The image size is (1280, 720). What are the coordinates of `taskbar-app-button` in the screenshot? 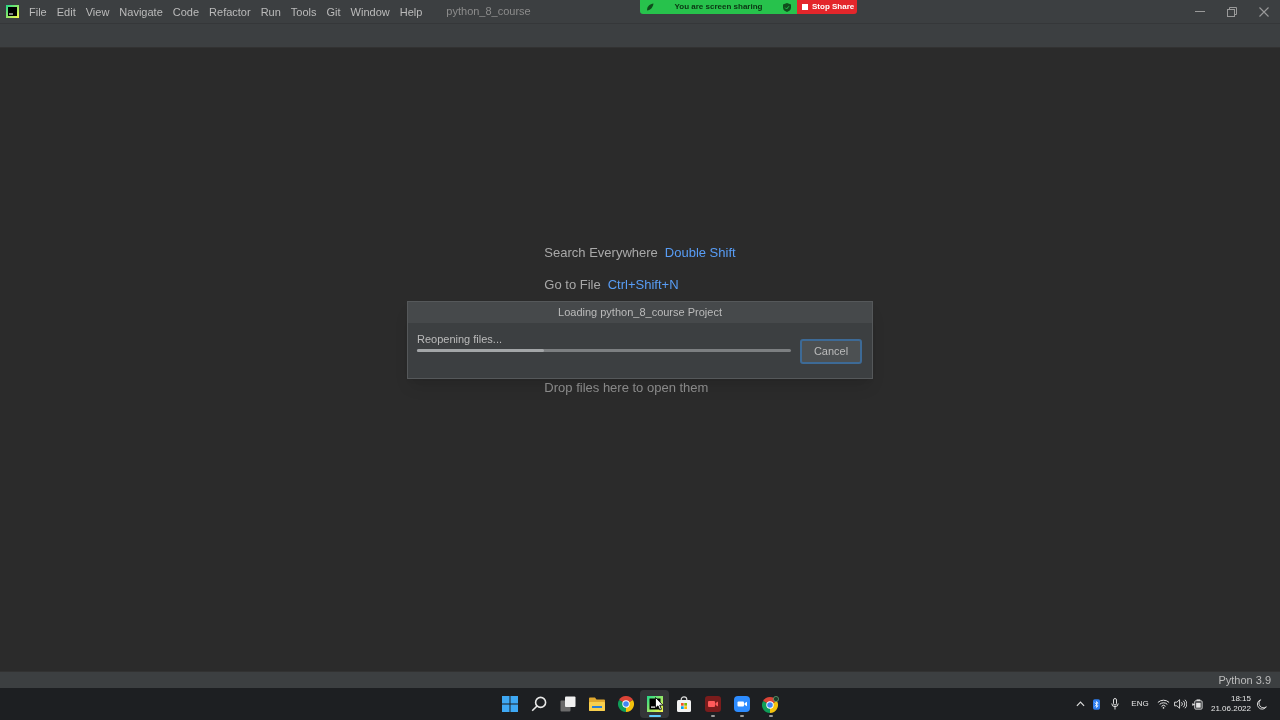 It's located at (654, 704).